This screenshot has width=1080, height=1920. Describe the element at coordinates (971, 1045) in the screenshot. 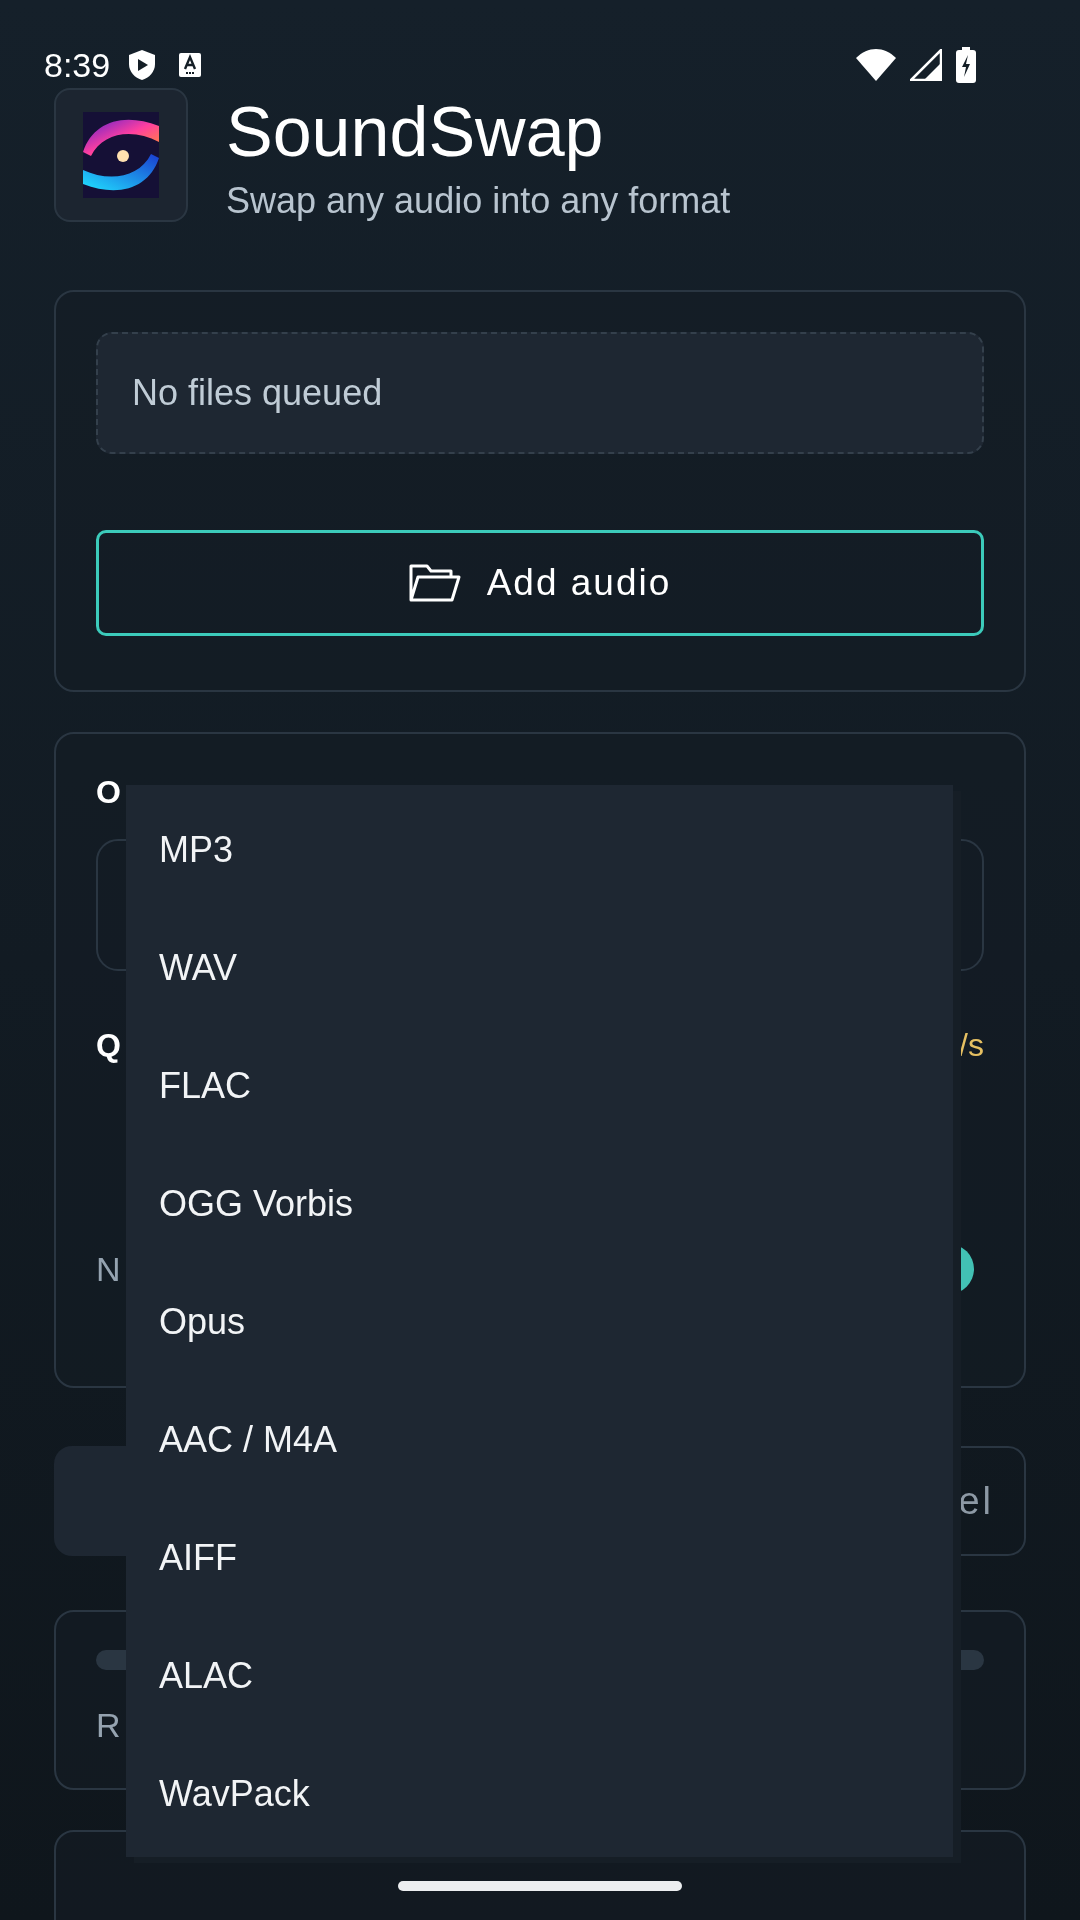

I see `quality-value: /s` at that location.